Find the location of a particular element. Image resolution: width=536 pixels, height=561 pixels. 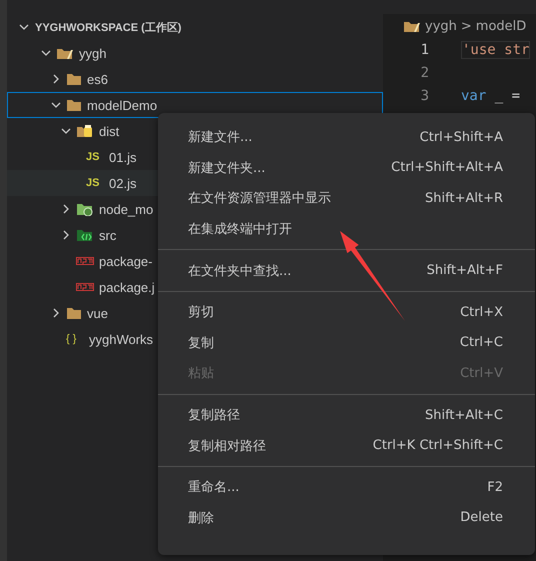

shortcut-label: Ctrl+C is located at coordinates (481, 342).